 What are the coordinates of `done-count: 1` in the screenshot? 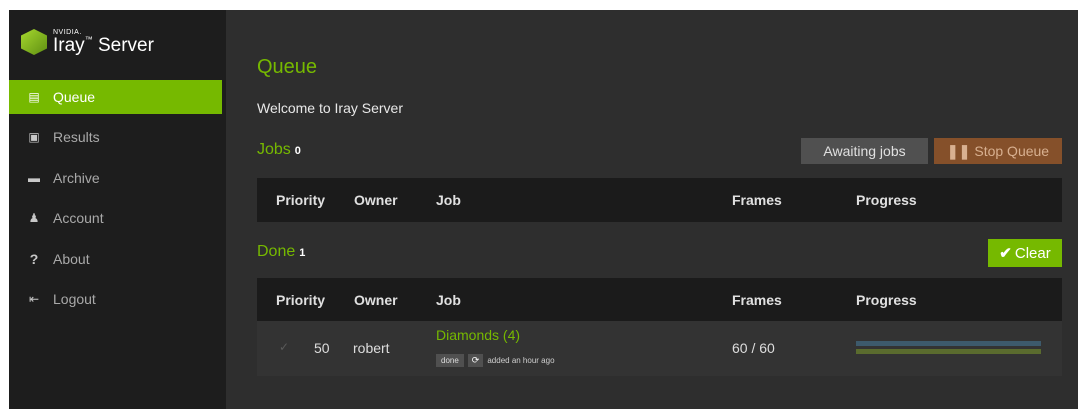 It's located at (302, 253).